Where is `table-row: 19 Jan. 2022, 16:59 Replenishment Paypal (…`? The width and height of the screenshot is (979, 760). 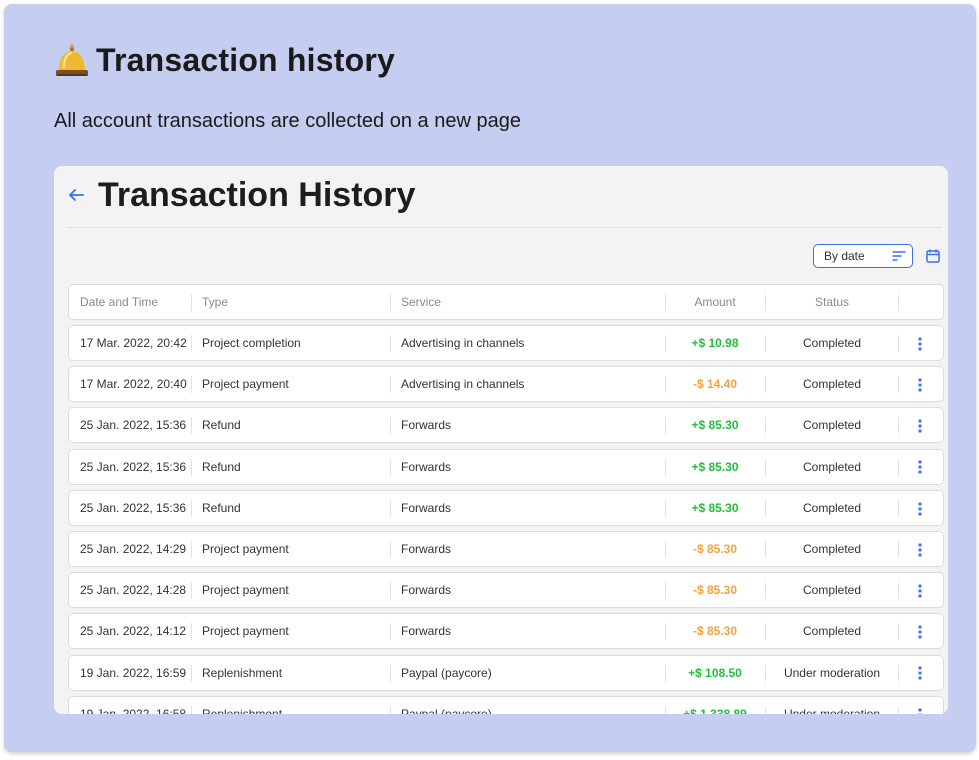 table-row: 19 Jan. 2022, 16:59 Replenishment Paypal (… is located at coordinates (506, 672).